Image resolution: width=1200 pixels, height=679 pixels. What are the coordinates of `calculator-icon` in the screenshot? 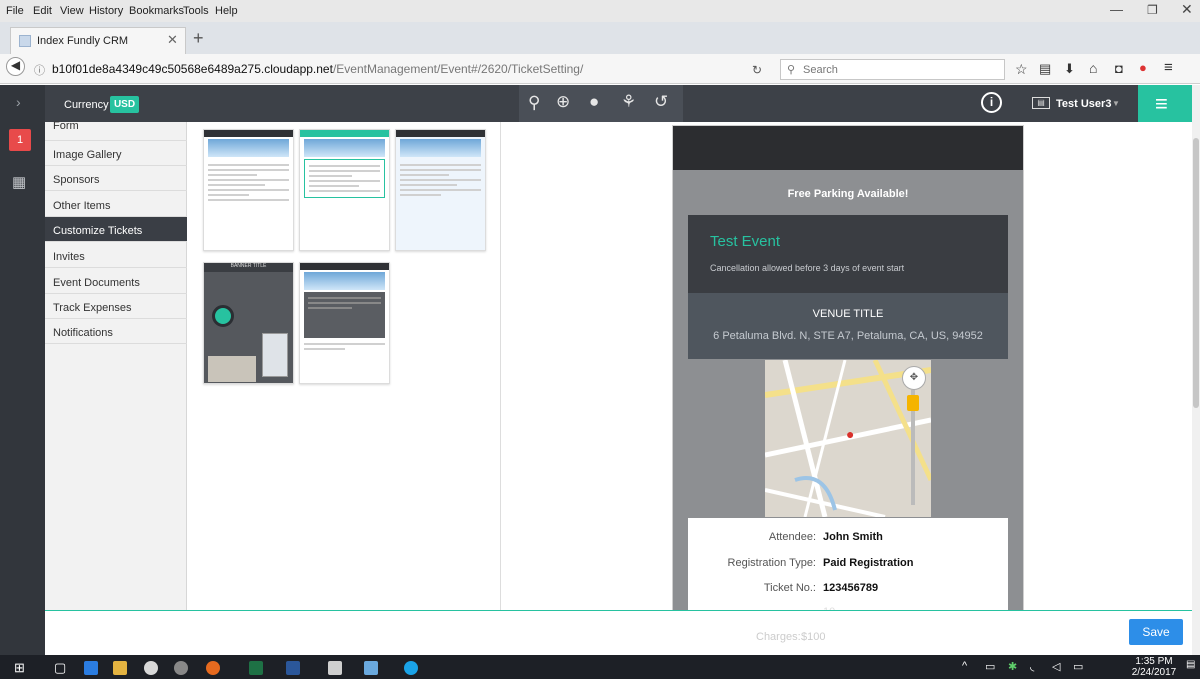 It's located at (335, 668).